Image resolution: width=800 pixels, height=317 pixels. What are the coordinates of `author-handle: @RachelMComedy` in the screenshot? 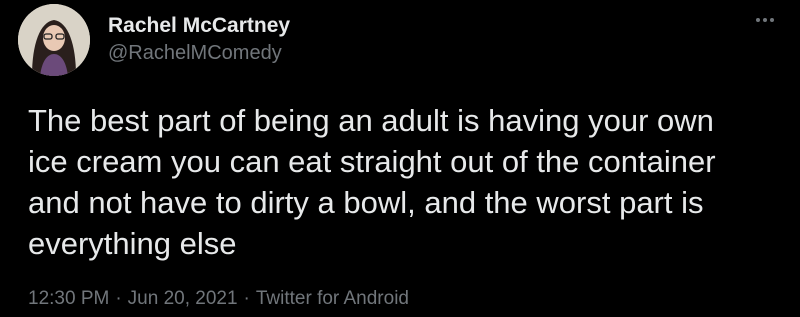 It's located at (195, 53).